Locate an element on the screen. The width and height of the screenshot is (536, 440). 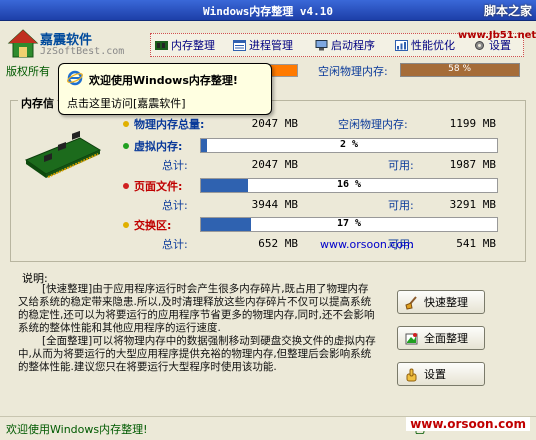
page-total-value: 3944 MB is located at coordinates (274, 204).